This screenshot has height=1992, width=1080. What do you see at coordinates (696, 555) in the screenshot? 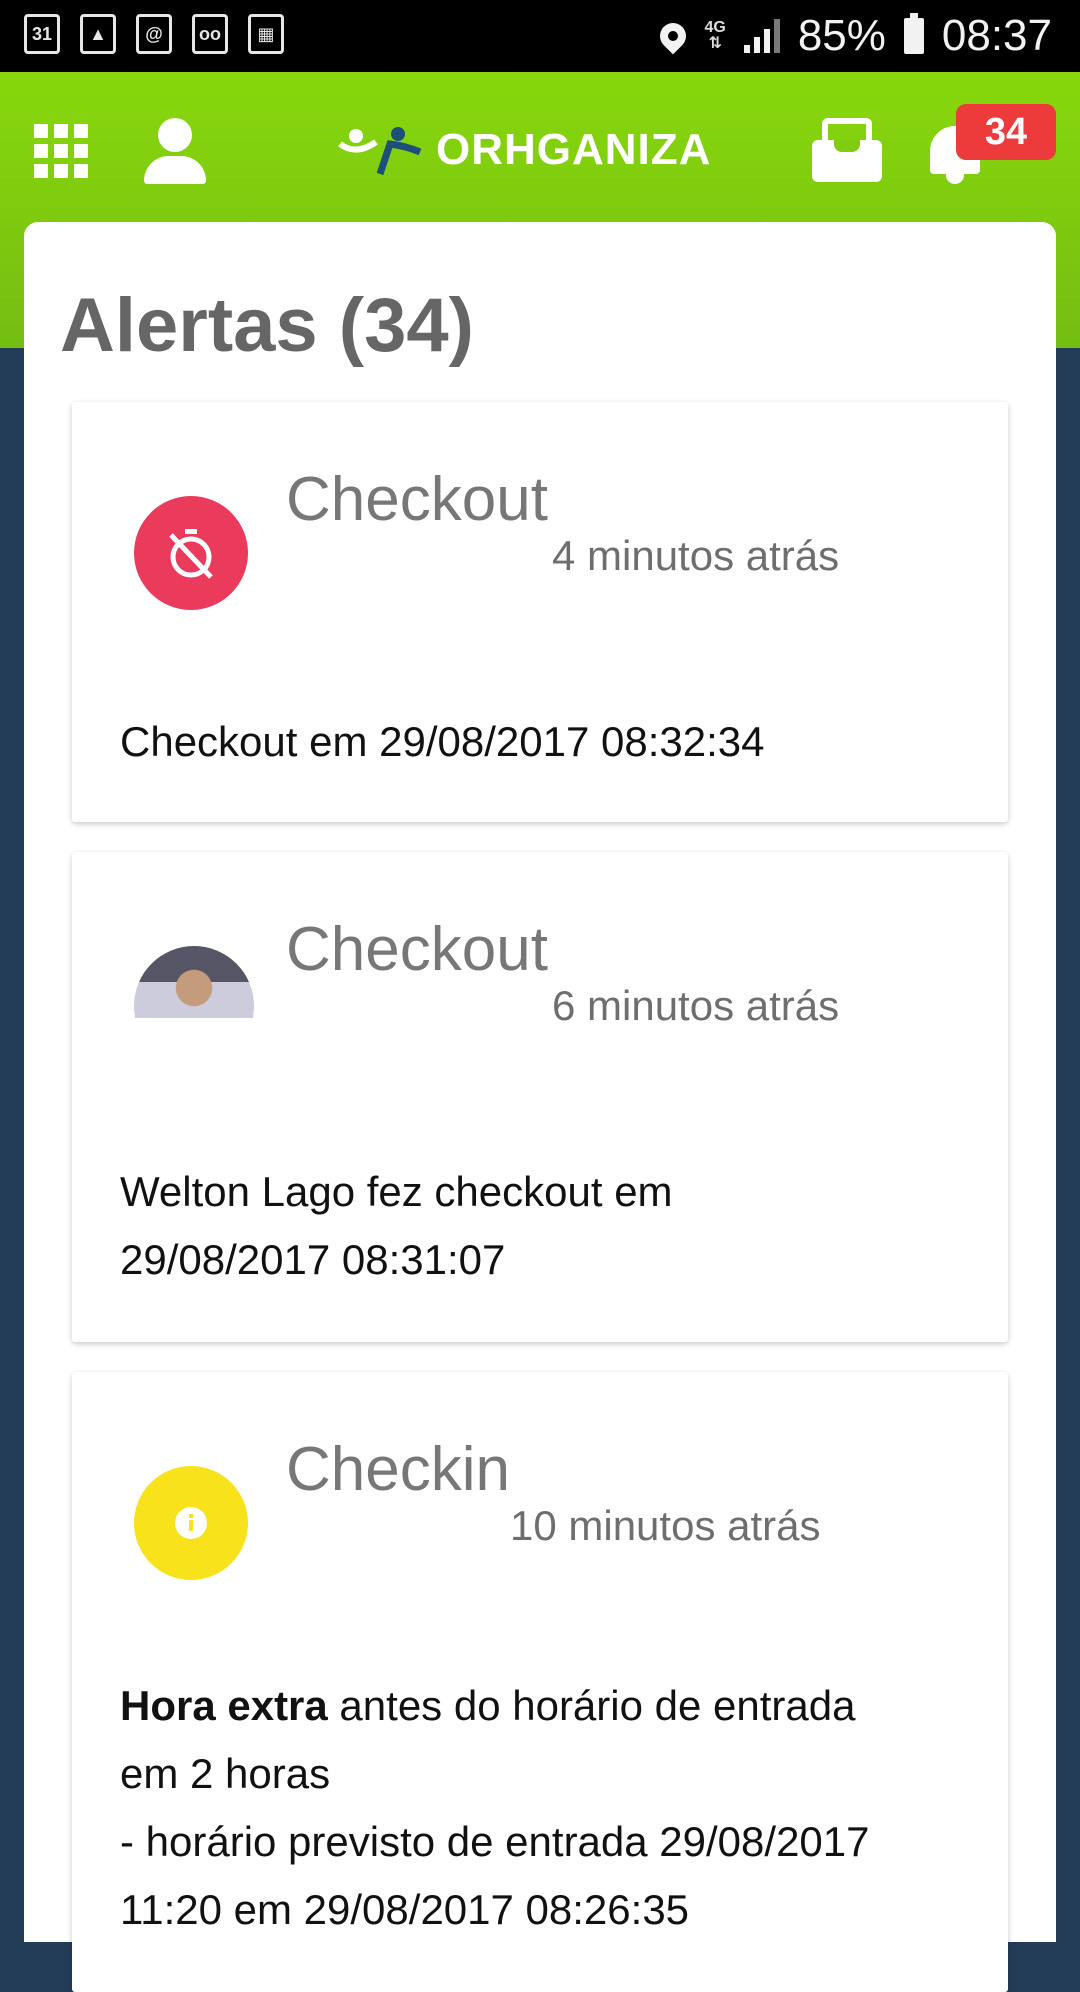
I see `alert-time: 4 minutos atrás` at bounding box center [696, 555].